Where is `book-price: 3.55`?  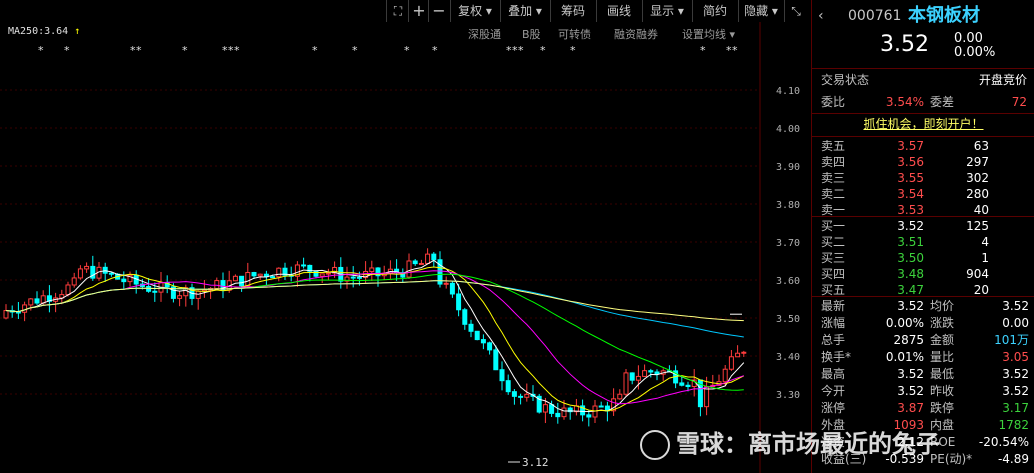 book-price: 3.55 is located at coordinates (910, 178).